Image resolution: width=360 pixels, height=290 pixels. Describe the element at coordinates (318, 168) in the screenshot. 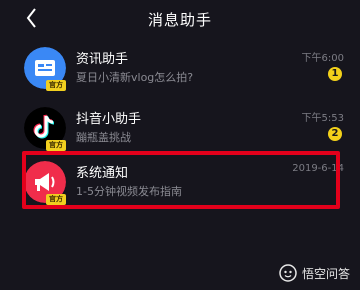

I see `row-time: 2019-6-14` at that location.